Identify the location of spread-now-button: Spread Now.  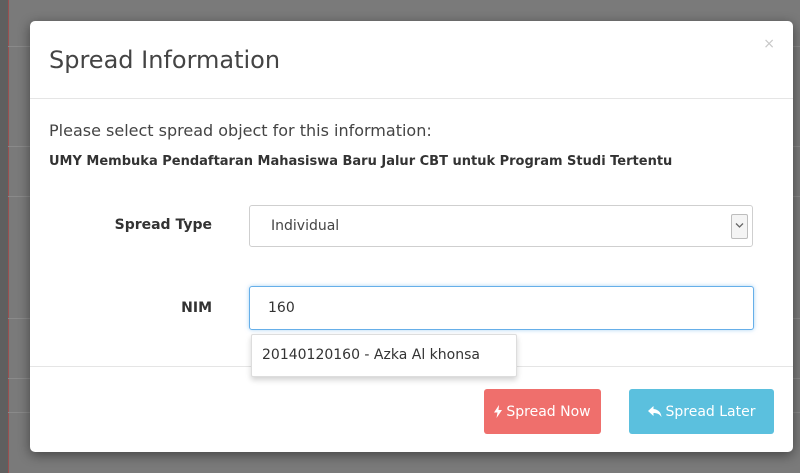
(542, 411).